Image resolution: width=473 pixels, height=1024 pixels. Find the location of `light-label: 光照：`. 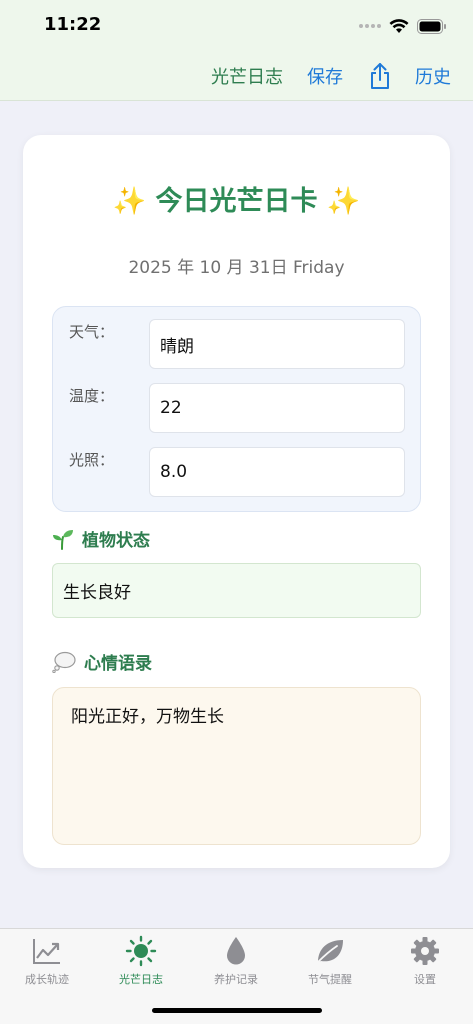

light-label: 光照： is located at coordinates (92, 460).